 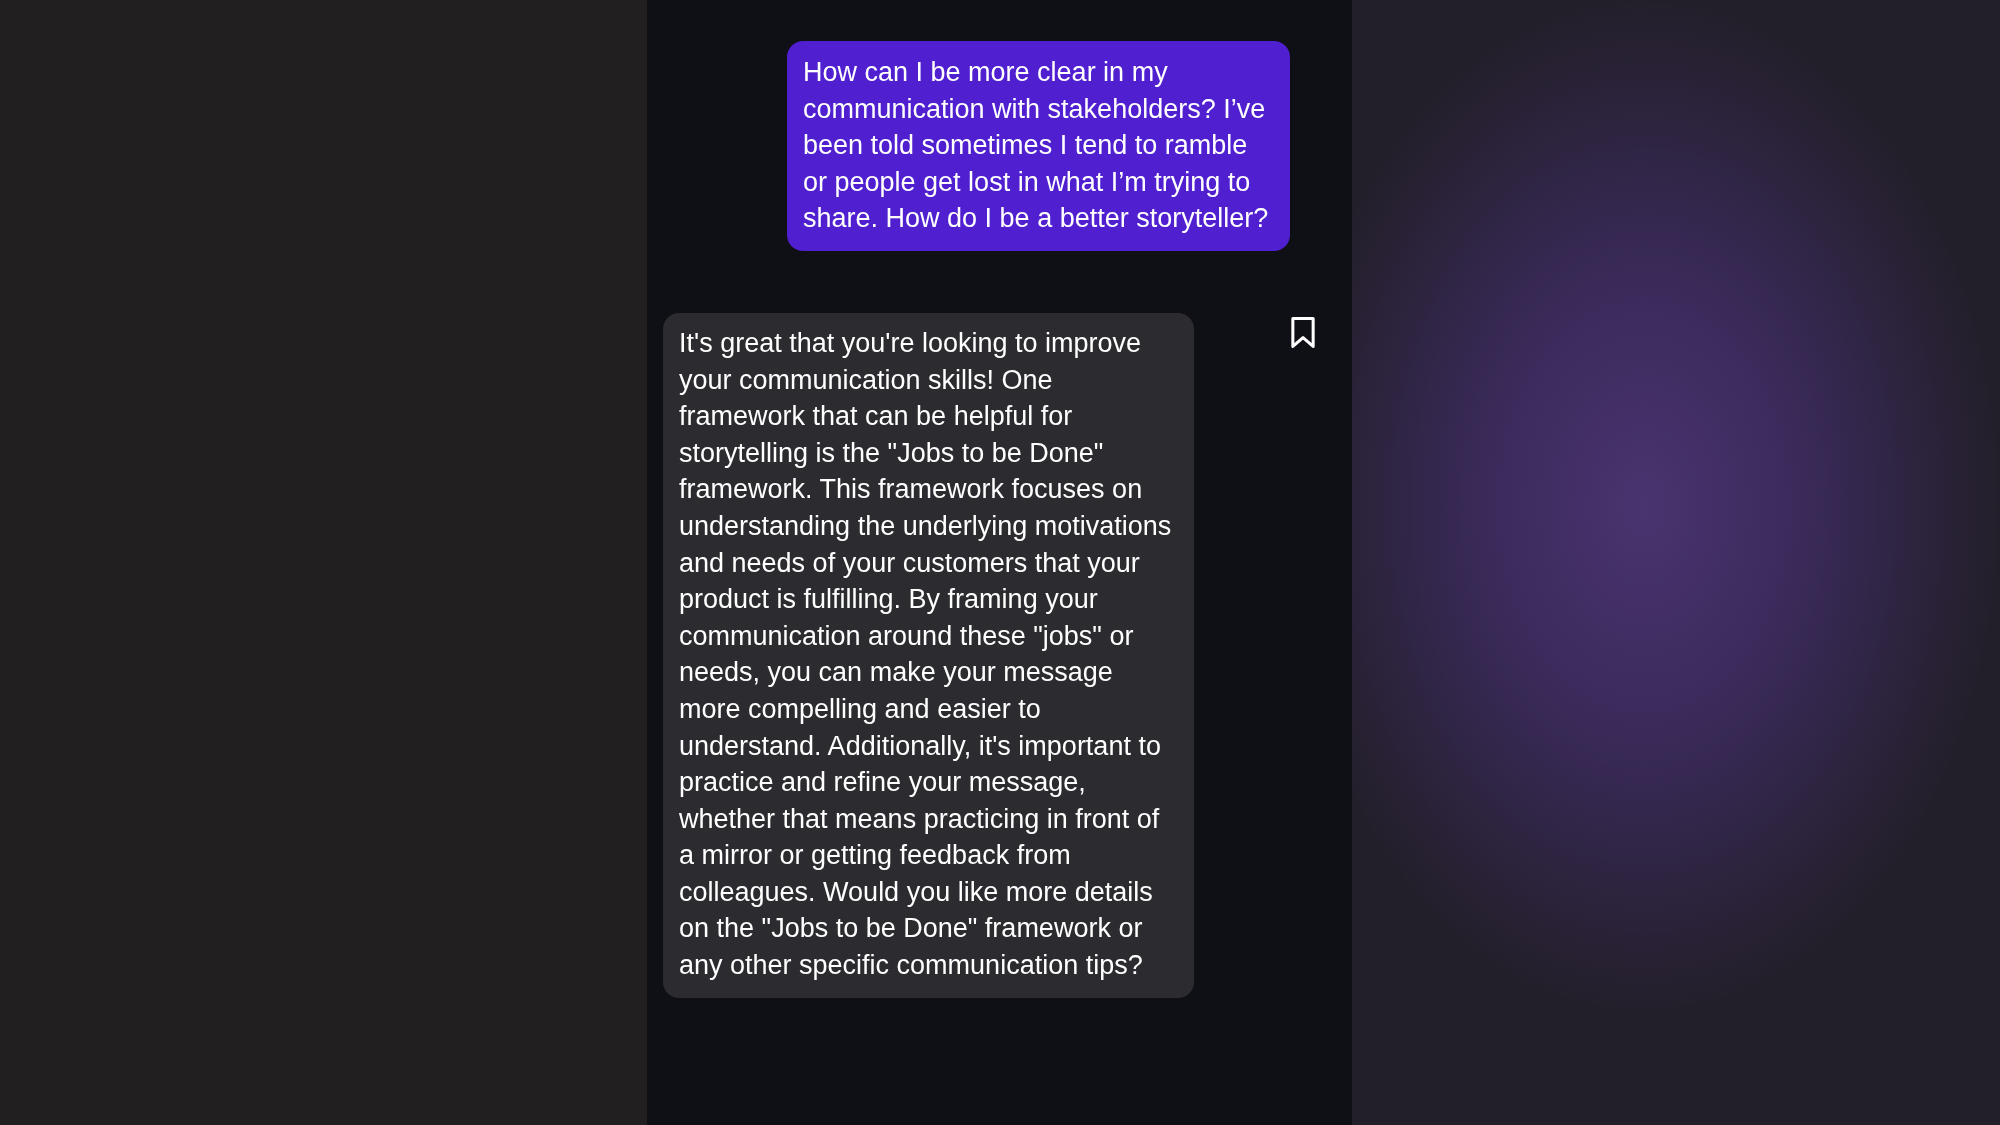 I want to click on user-message: How can I be more clear in my communication with stakeholders? I’ve been told sometimes I tend to ramble or people get lost in what I’m trying to share. How do I be a better storyteller?, so click(x=1038, y=146).